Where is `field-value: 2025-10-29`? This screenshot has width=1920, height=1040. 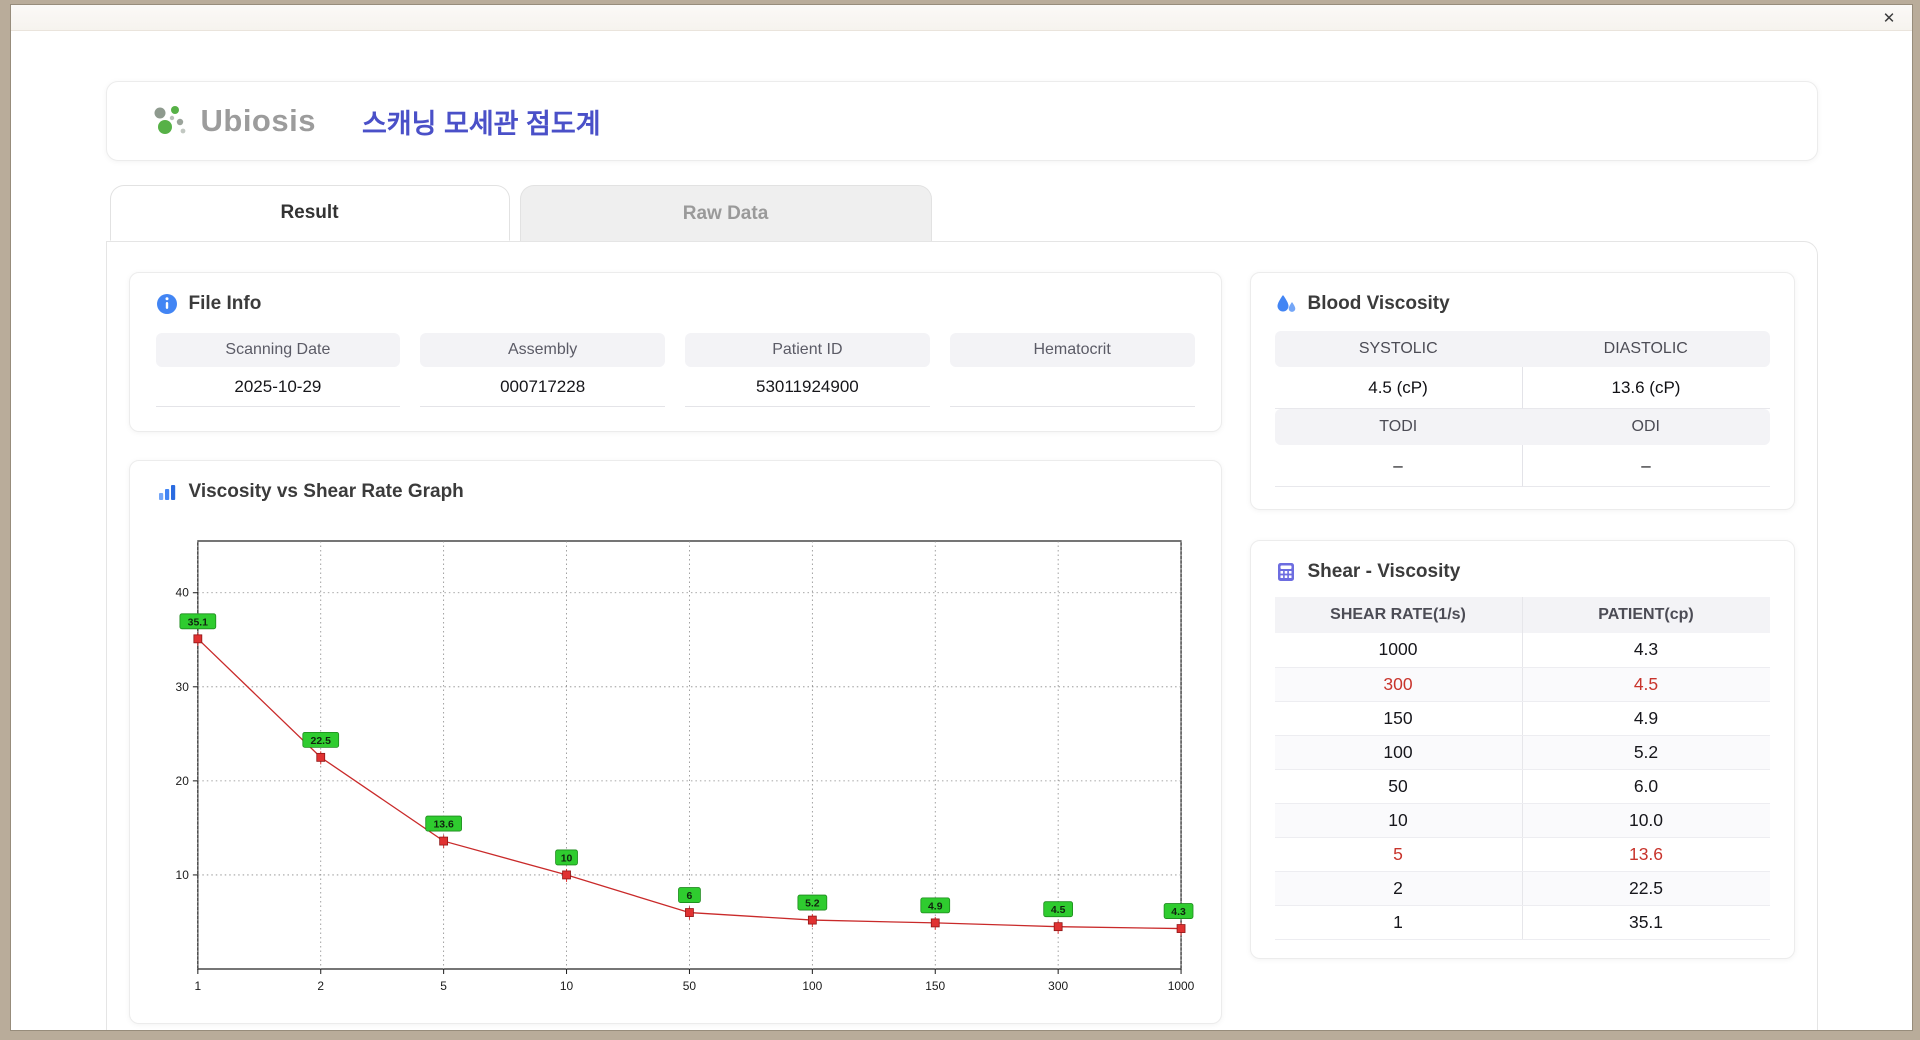 field-value: 2025-10-29 is located at coordinates (278, 387).